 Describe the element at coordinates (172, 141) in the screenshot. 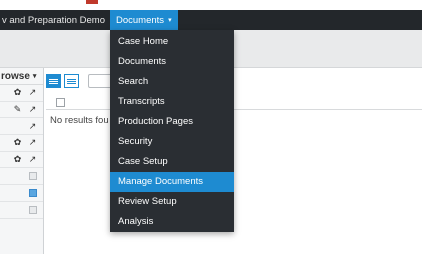

I see `menu-item-security: Security` at that location.